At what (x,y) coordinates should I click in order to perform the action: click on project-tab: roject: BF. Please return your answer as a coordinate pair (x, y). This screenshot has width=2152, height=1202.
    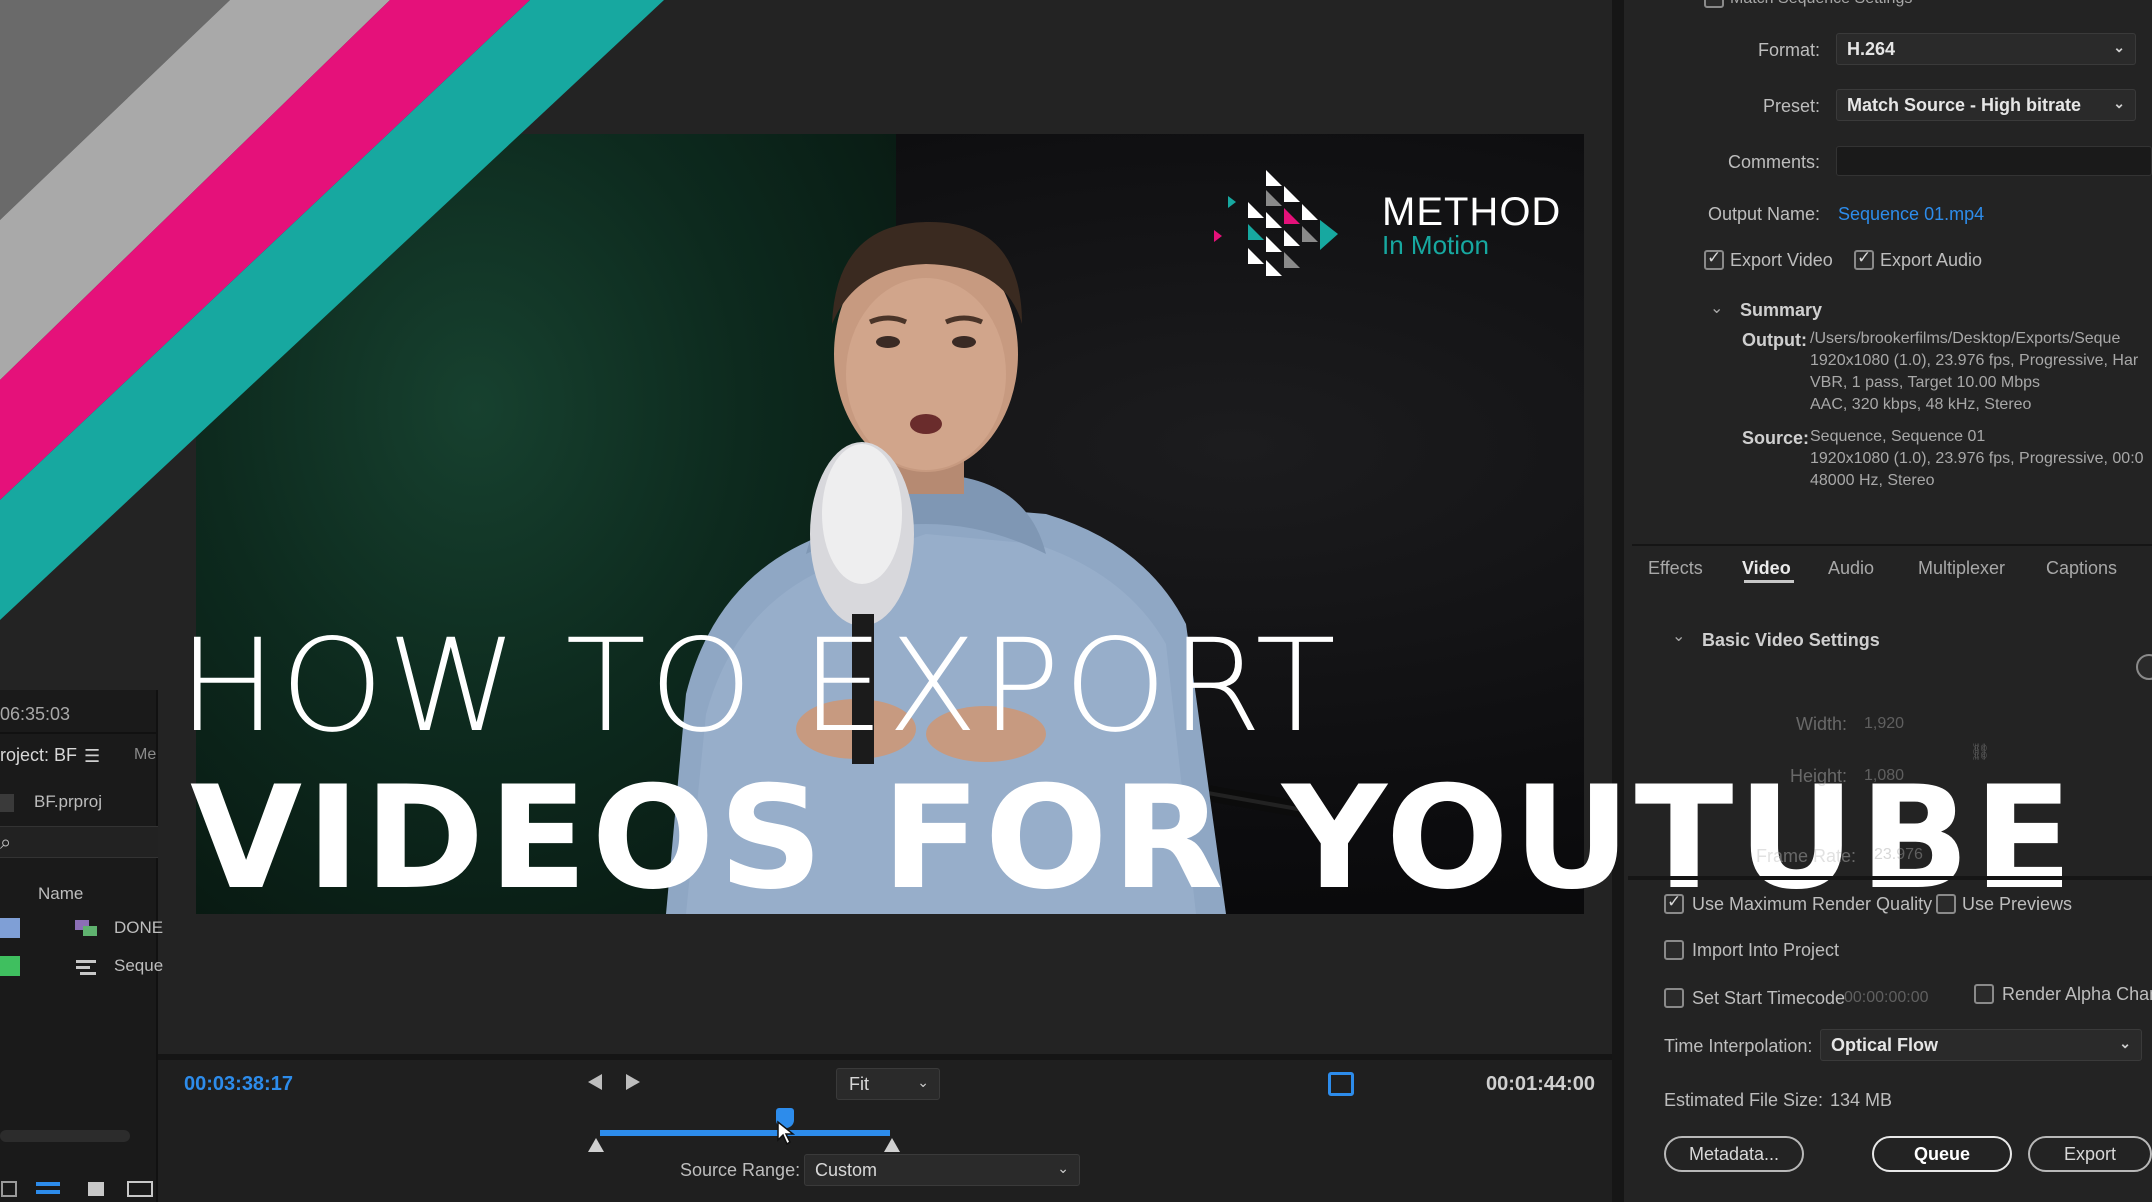
    Looking at the image, I should click on (38, 755).